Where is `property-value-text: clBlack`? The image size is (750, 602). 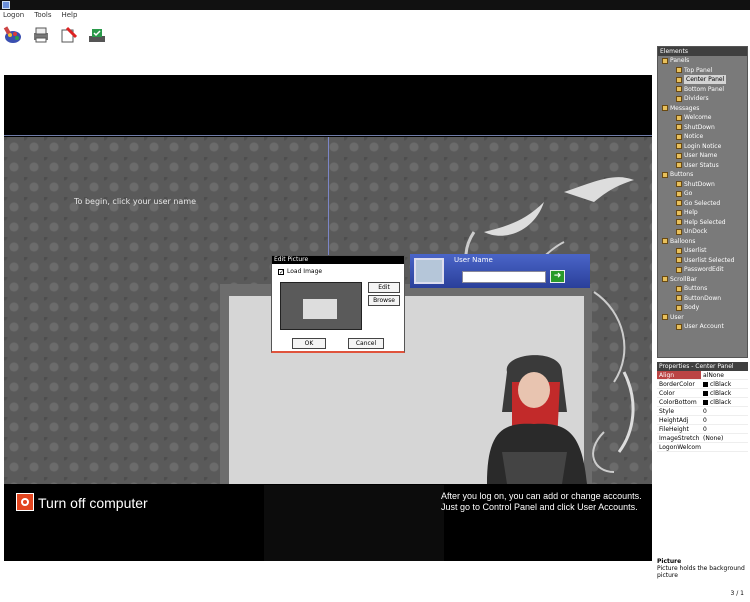 property-value-text: clBlack is located at coordinates (721, 393).